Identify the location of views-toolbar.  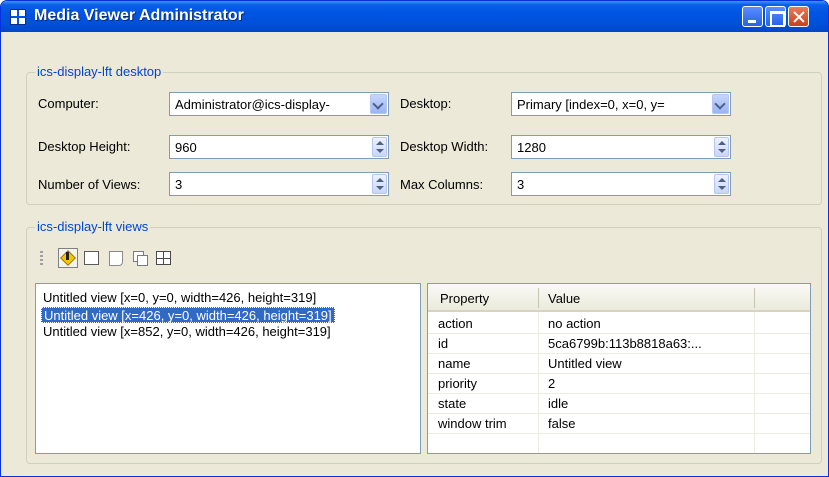
(135, 259).